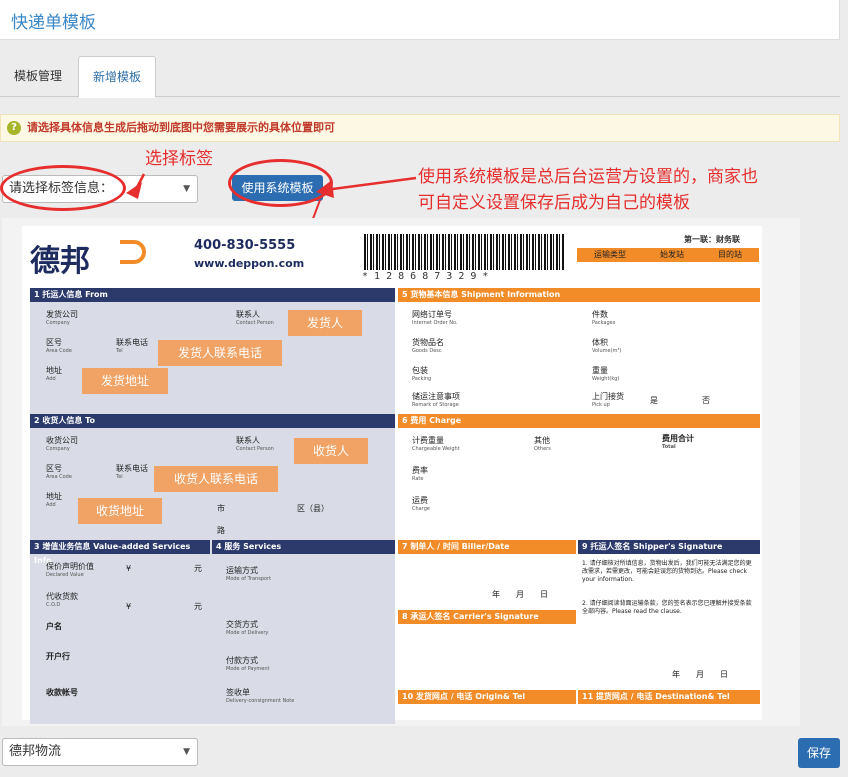 This screenshot has height=777, width=848. Describe the element at coordinates (221, 508) in the screenshot. I see `field-to-city: 市` at that location.